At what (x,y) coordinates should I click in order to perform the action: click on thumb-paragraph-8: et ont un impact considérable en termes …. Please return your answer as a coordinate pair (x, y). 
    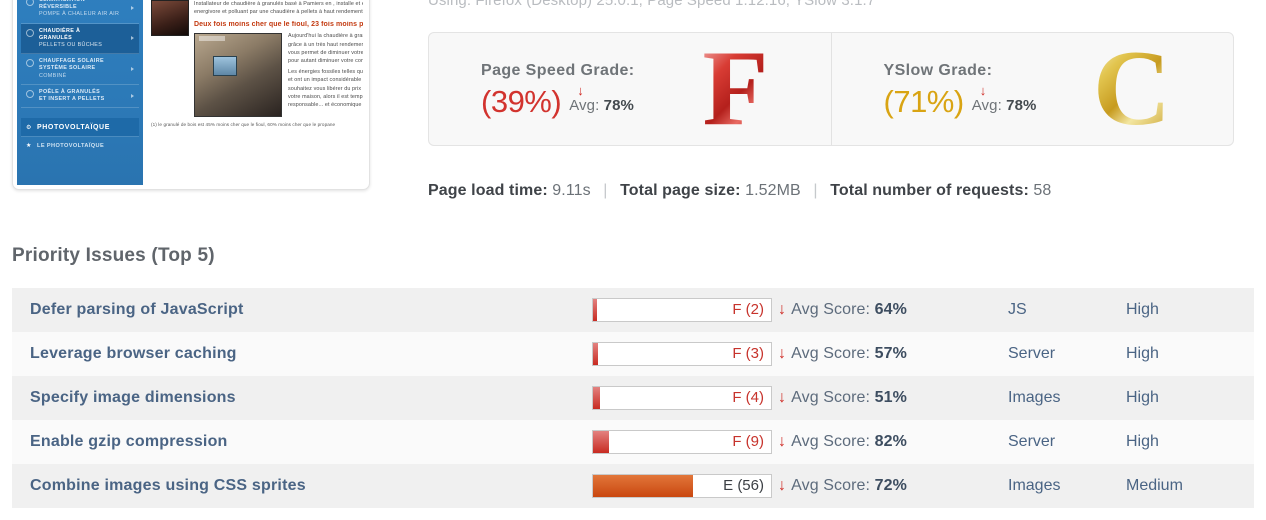
    Looking at the image, I should click on (325, 80).